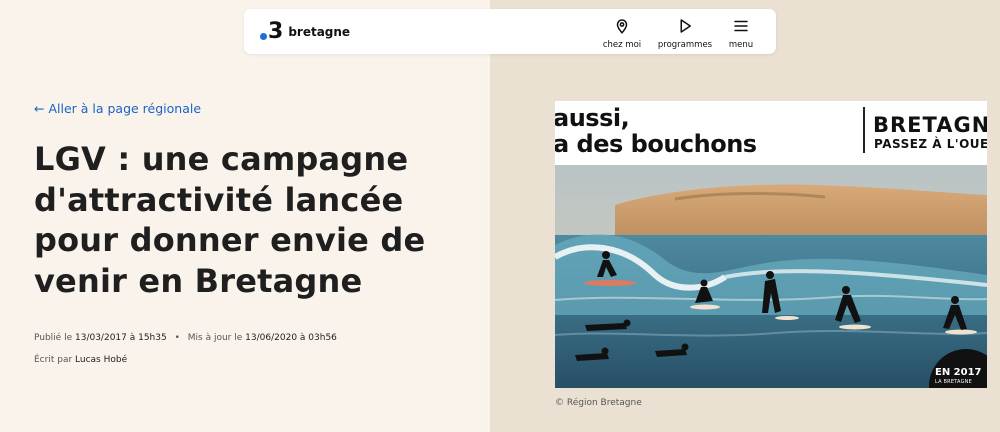  I want to click on article-author: Écrit par Lucas Hobé, so click(80, 360).